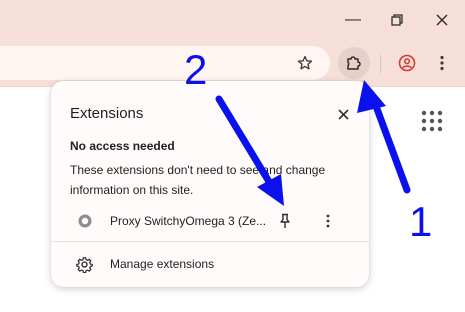 The height and width of the screenshot is (312, 465). I want to click on star-icon, so click(305, 62).